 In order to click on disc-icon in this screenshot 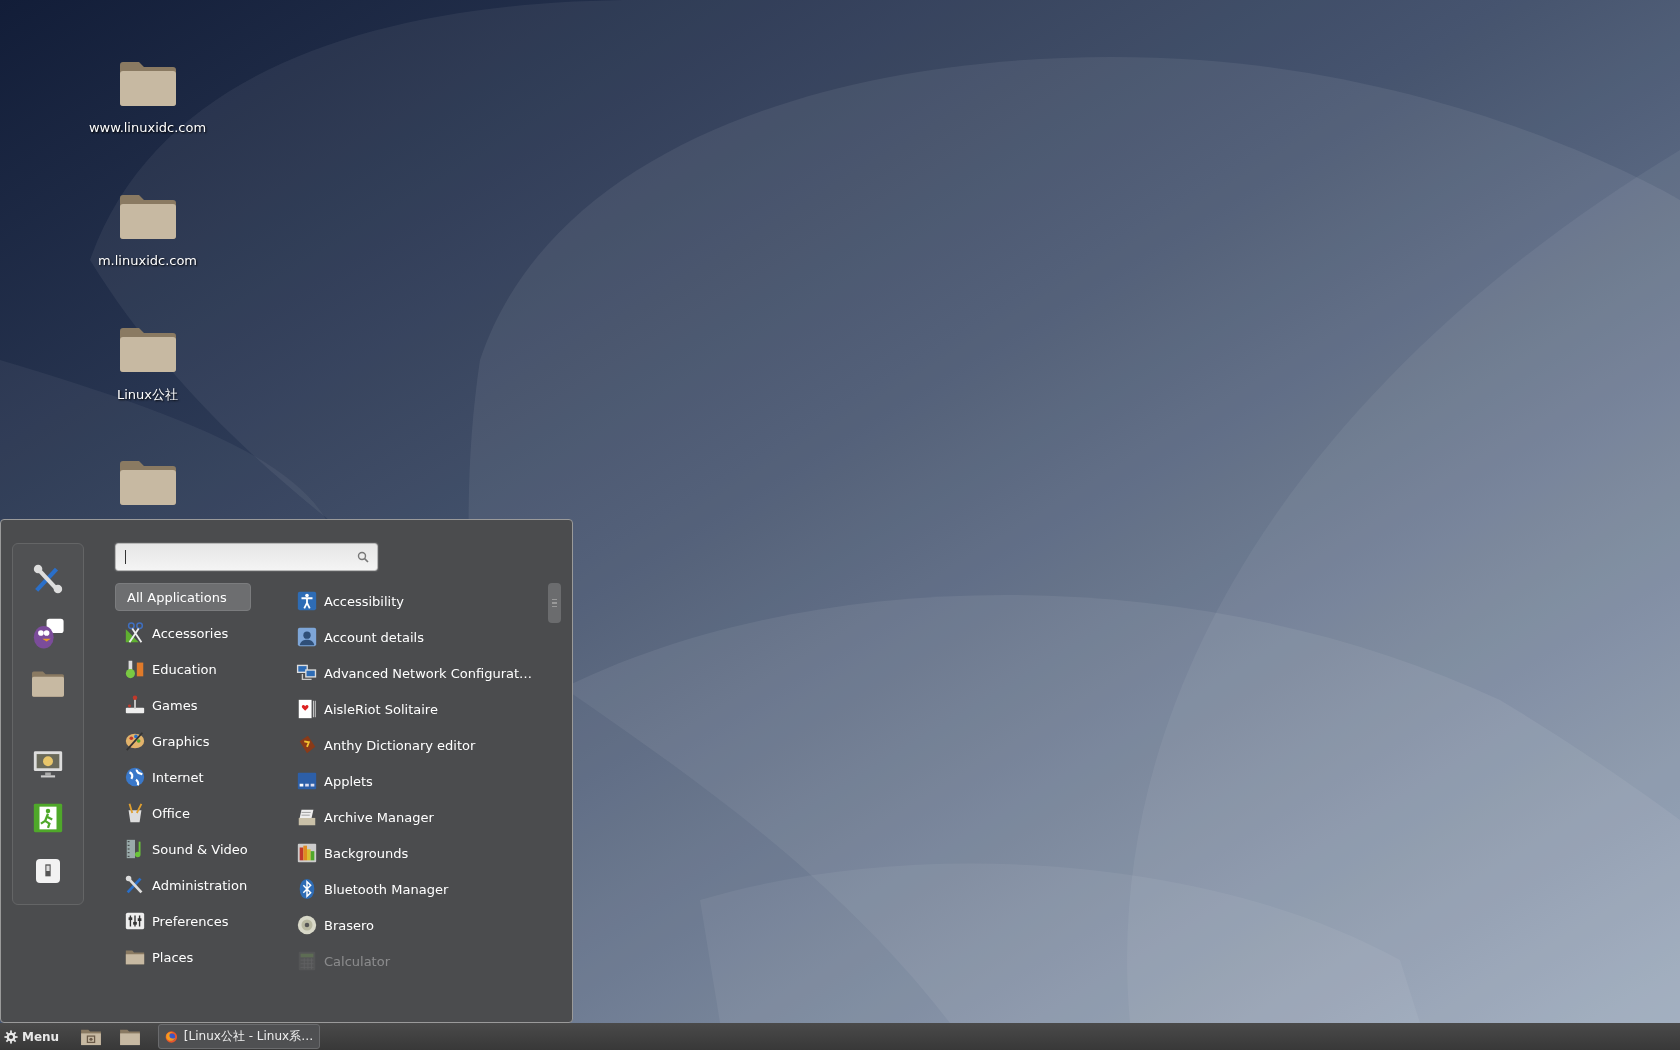, I will do `click(307, 925)`.